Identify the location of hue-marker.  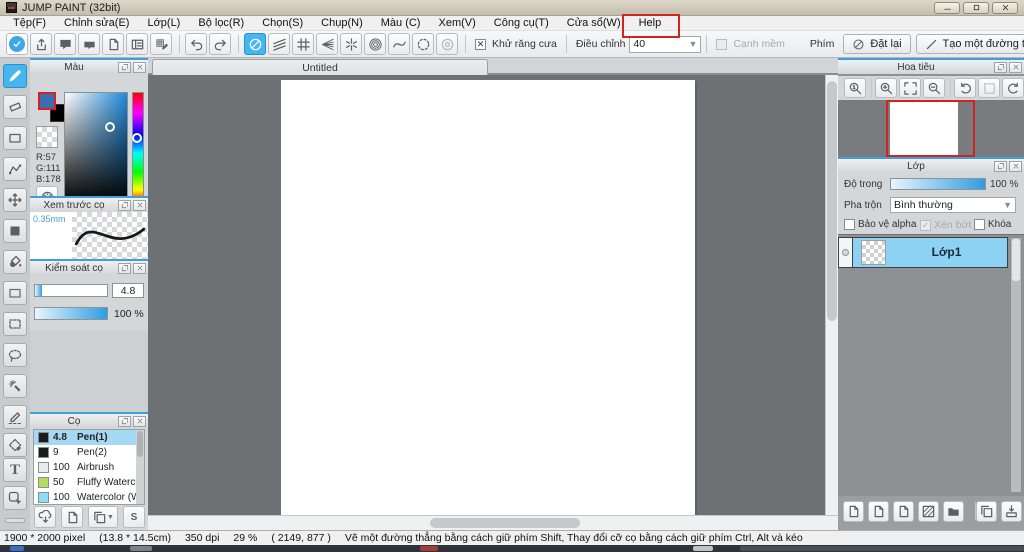
(137, 138).